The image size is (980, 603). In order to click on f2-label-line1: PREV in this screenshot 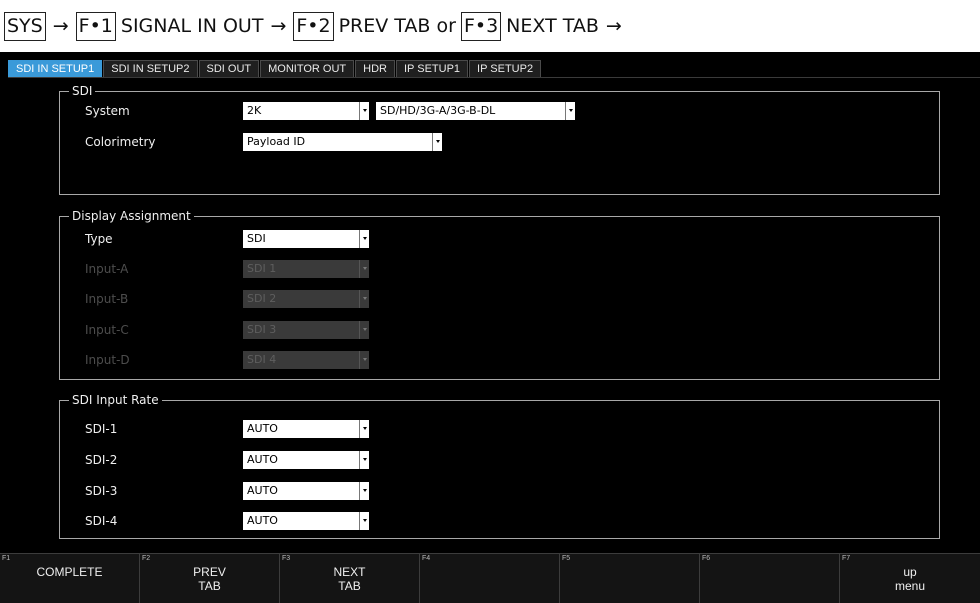, I will do `click(209, 572)`.